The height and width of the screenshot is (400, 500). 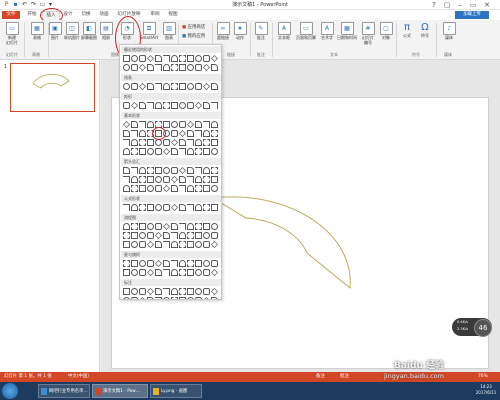 What do you see at coordinates (386, 31) in the screenshot?
I see `object-button: ▢ 对象` at bounding box center [386, 31].